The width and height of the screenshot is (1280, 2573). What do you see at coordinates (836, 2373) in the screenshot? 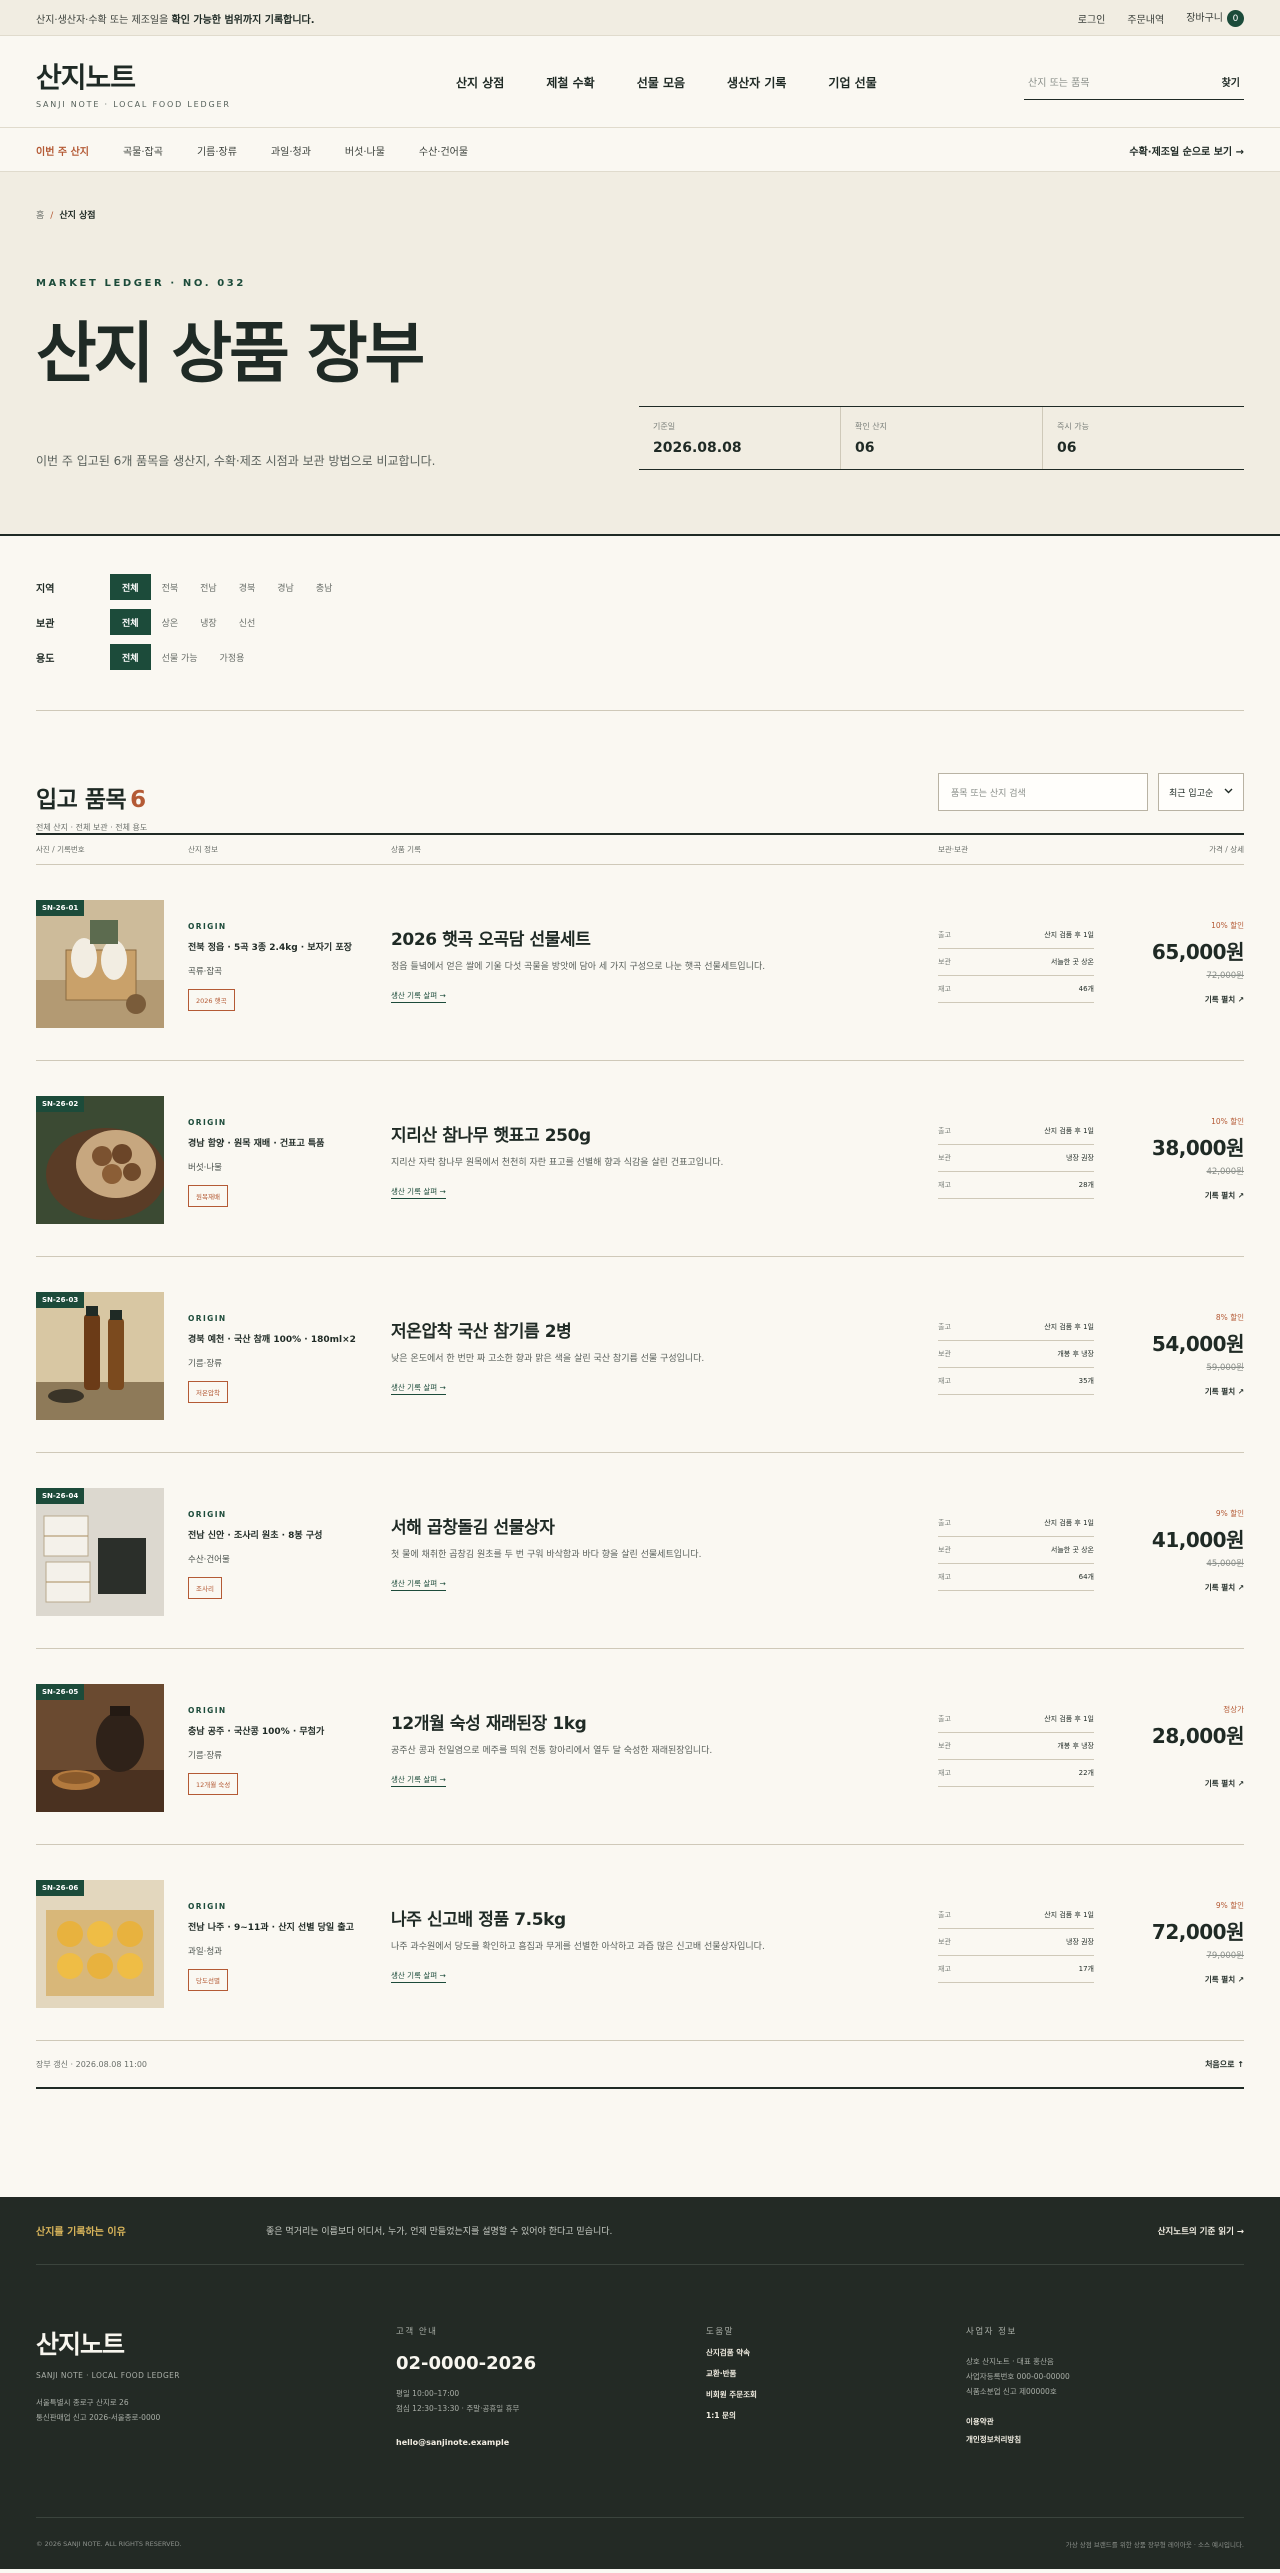
I see `help-link: 교환·반품` at bounding box center [836, 2373].